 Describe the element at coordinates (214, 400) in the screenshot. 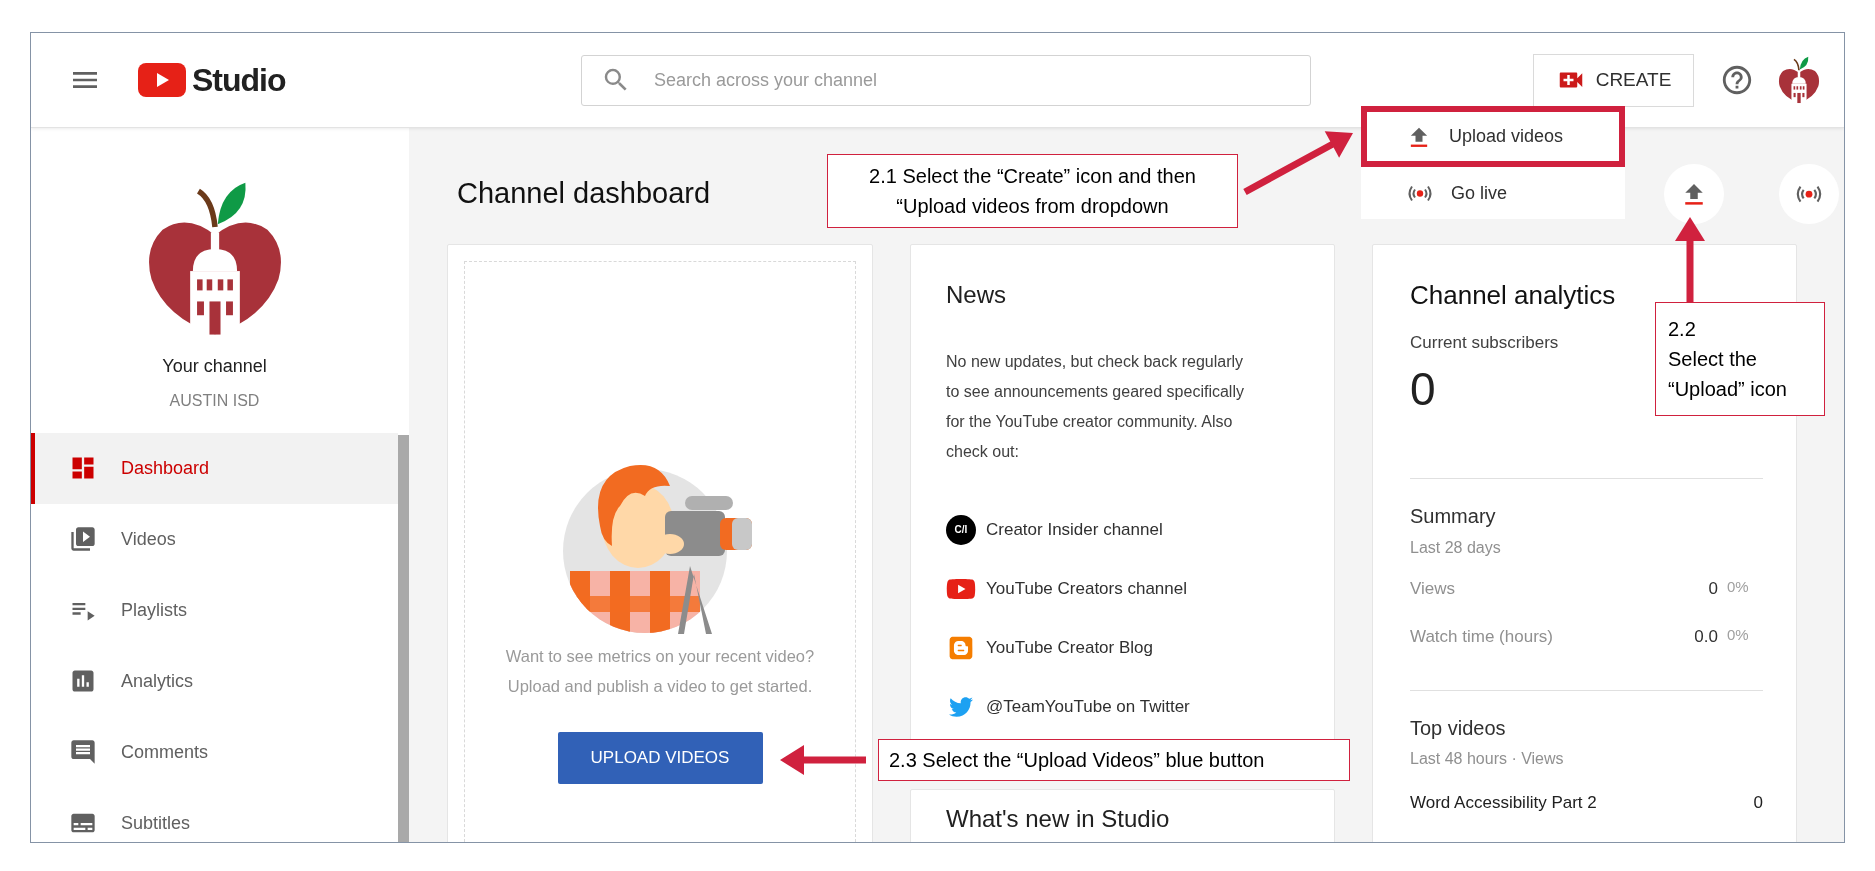

I see `channel-name: AUSTIN ISD` at that location.